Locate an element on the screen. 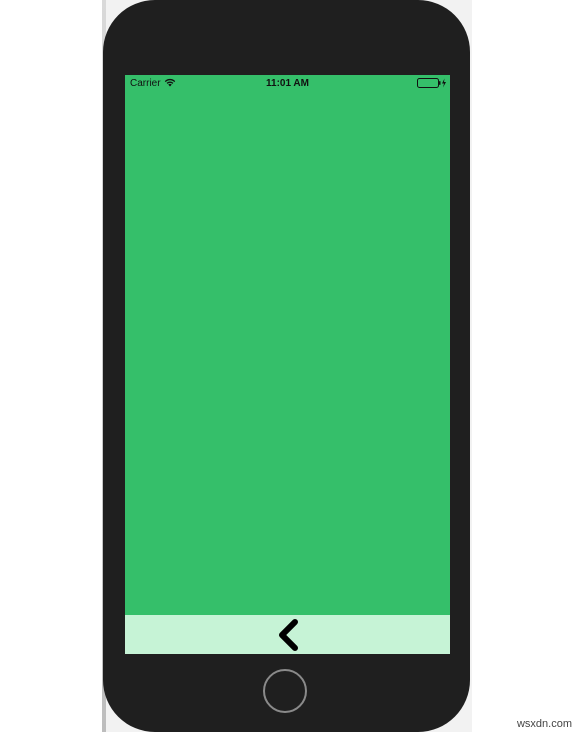 This screenshot has width=582, height=732. battery-charging-icon is located at coordinates (431, 83).